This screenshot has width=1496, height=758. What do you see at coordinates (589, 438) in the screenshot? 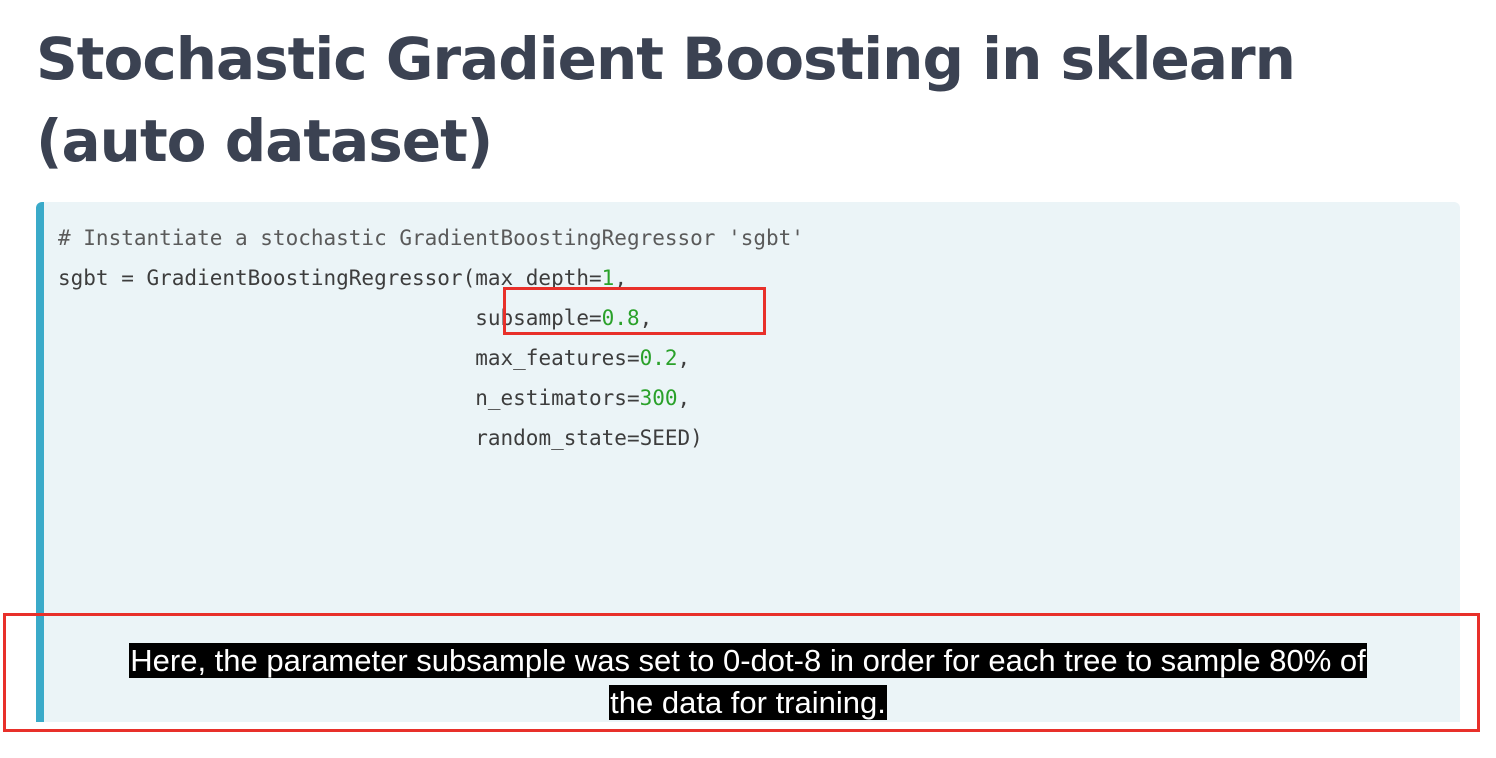
I see `code-text: random_state=SEED)` at bounding box center [589, 438].